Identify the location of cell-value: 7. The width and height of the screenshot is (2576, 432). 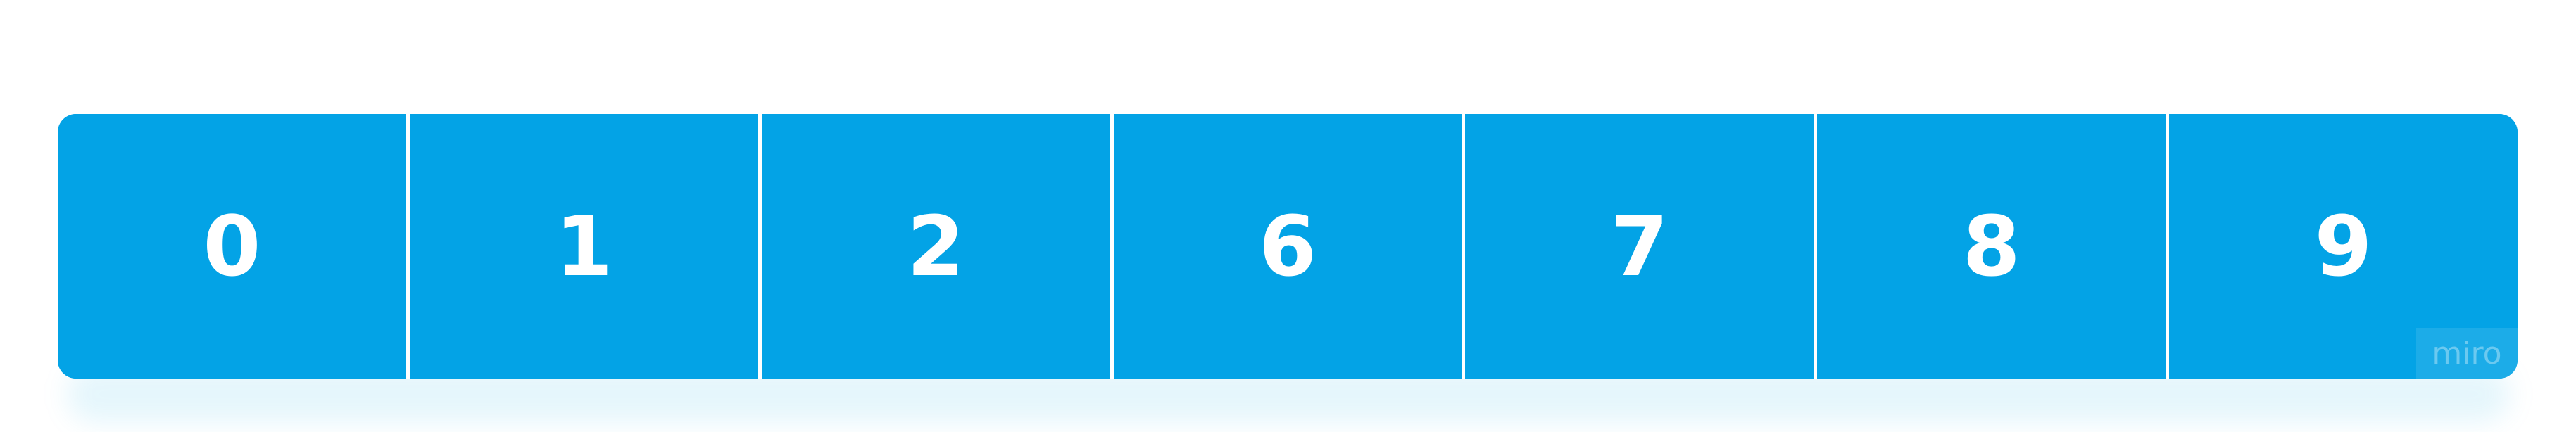
(1639, 246).